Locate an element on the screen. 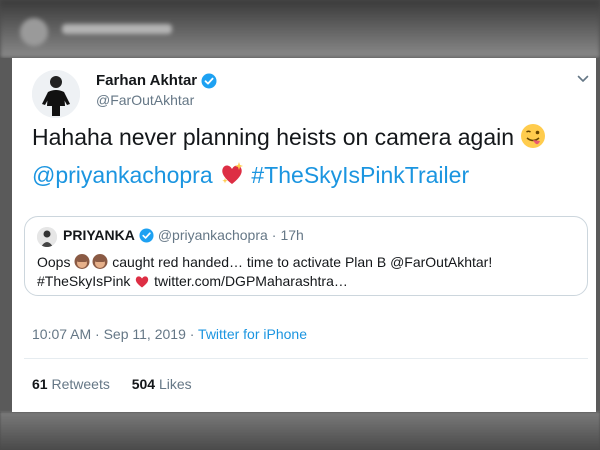 Image resolution: width=600 pixels, height=450 pixels. background-left is located at coordinates (6, 235).